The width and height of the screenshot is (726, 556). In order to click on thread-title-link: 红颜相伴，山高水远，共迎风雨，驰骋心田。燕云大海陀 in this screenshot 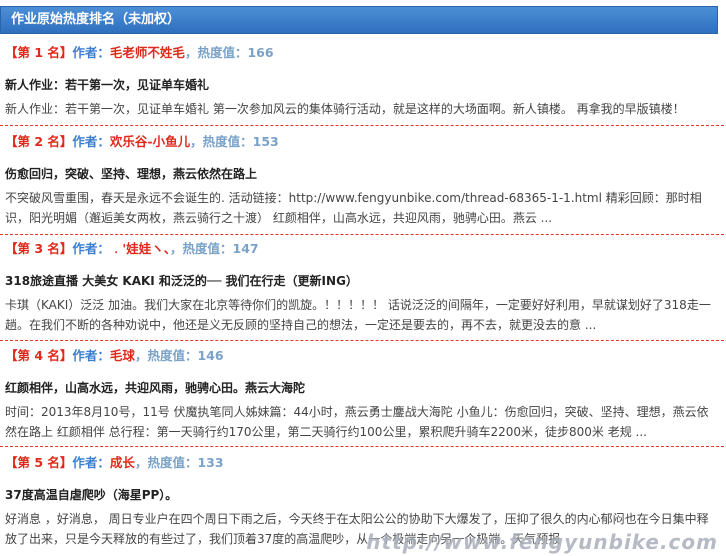, I will do `click(363, 388)`.